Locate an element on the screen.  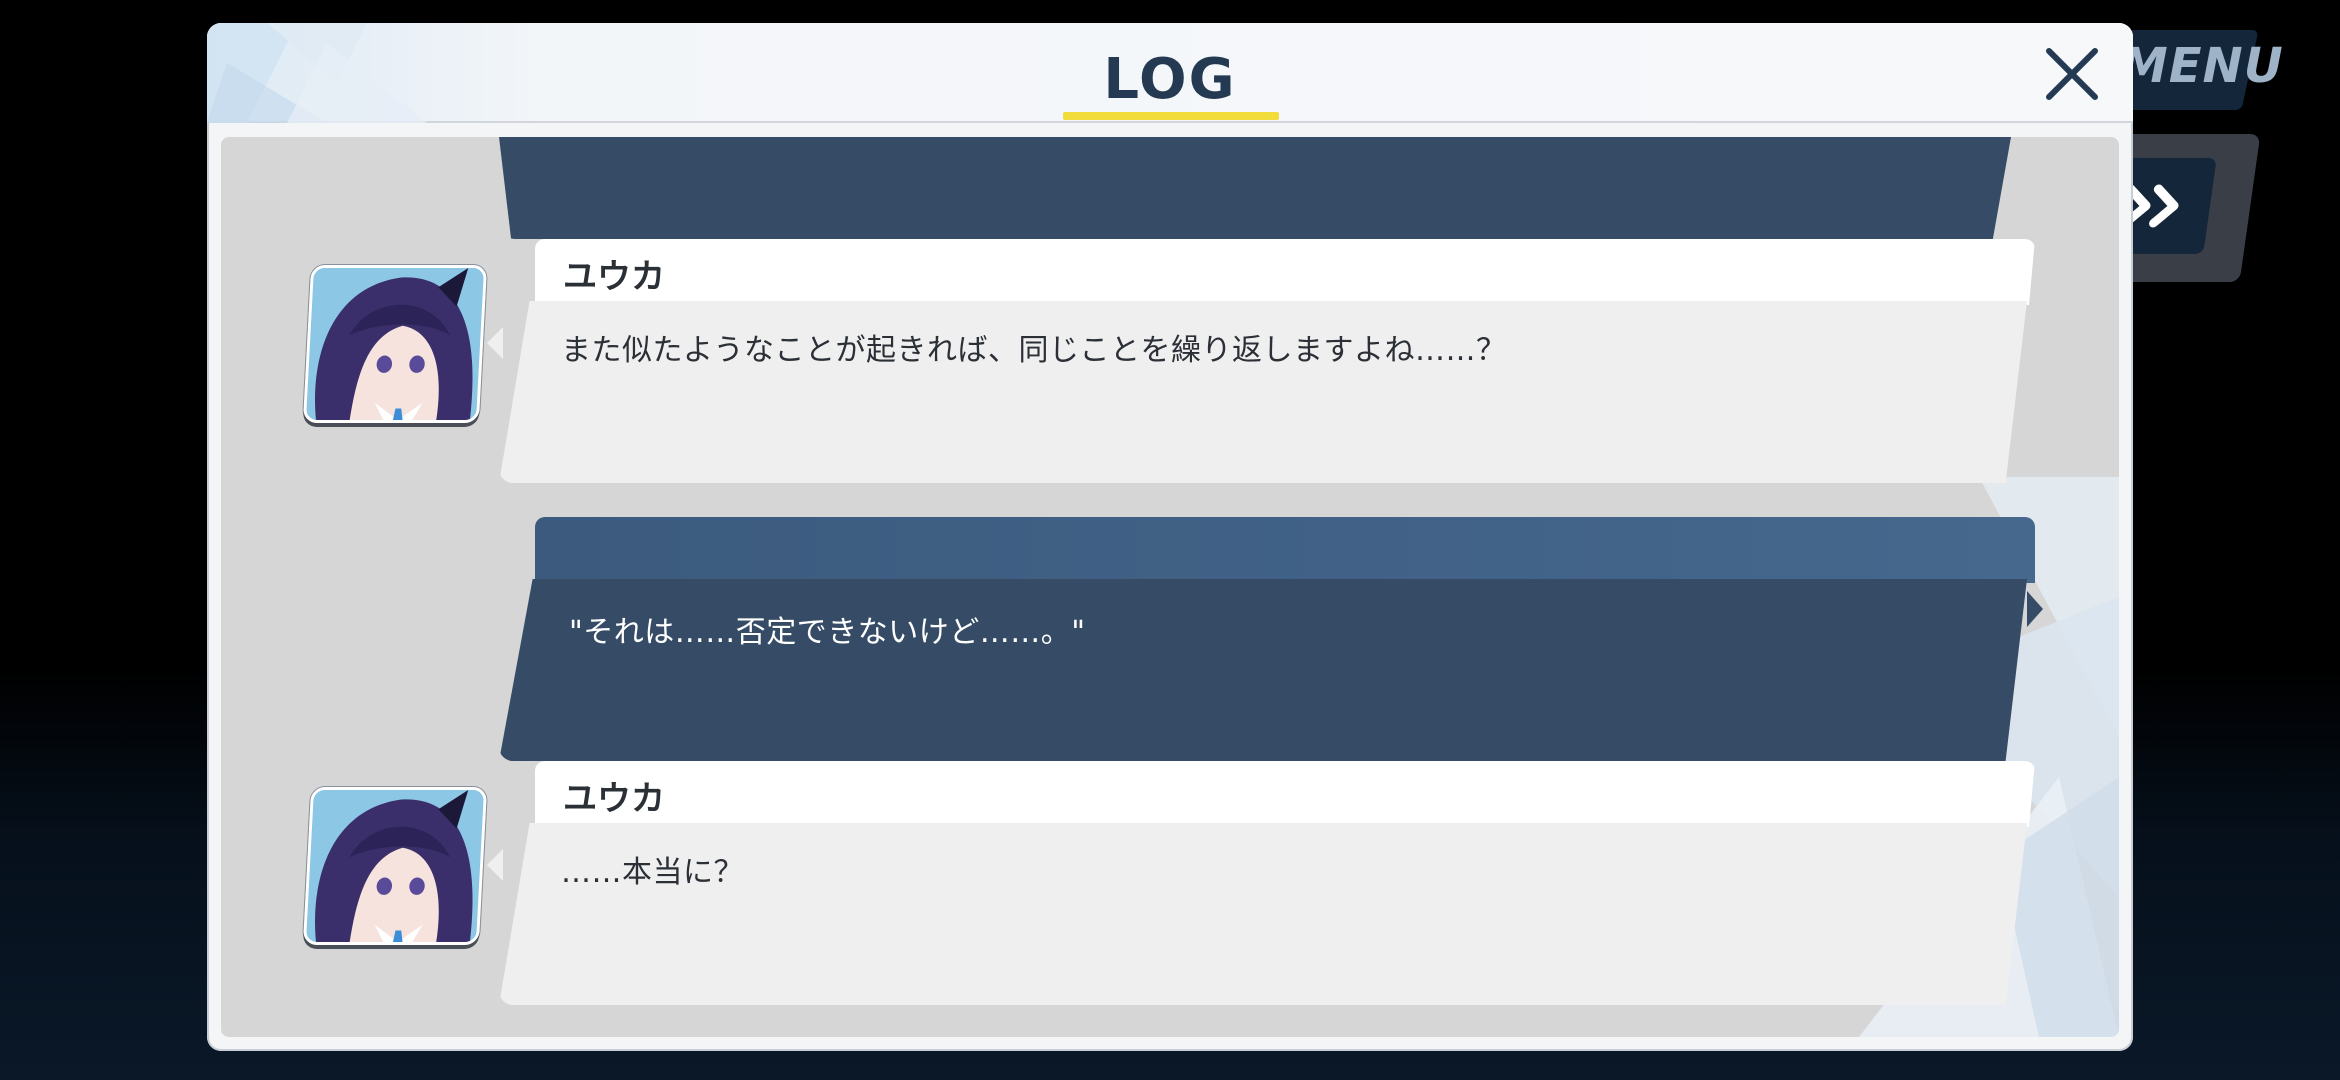
player-bubble-pointer is located at coordinates (2035, 609).